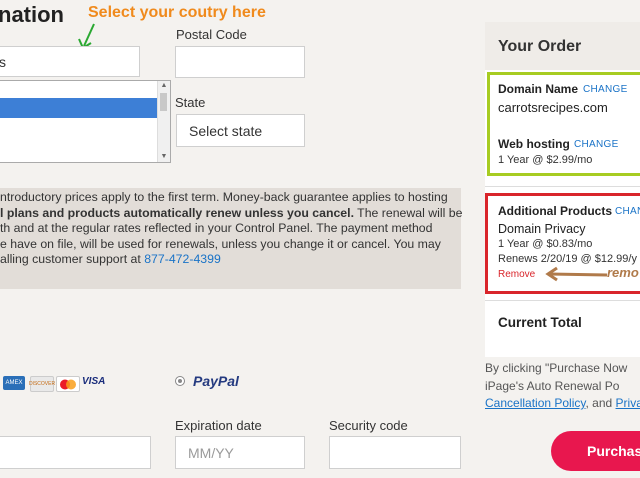 The image size is (640, 478). What do you see at coordinates (182, 259) in the screenshot?
I see `support-phone-link: 877-472-4399` at bounding box center [182, 259].